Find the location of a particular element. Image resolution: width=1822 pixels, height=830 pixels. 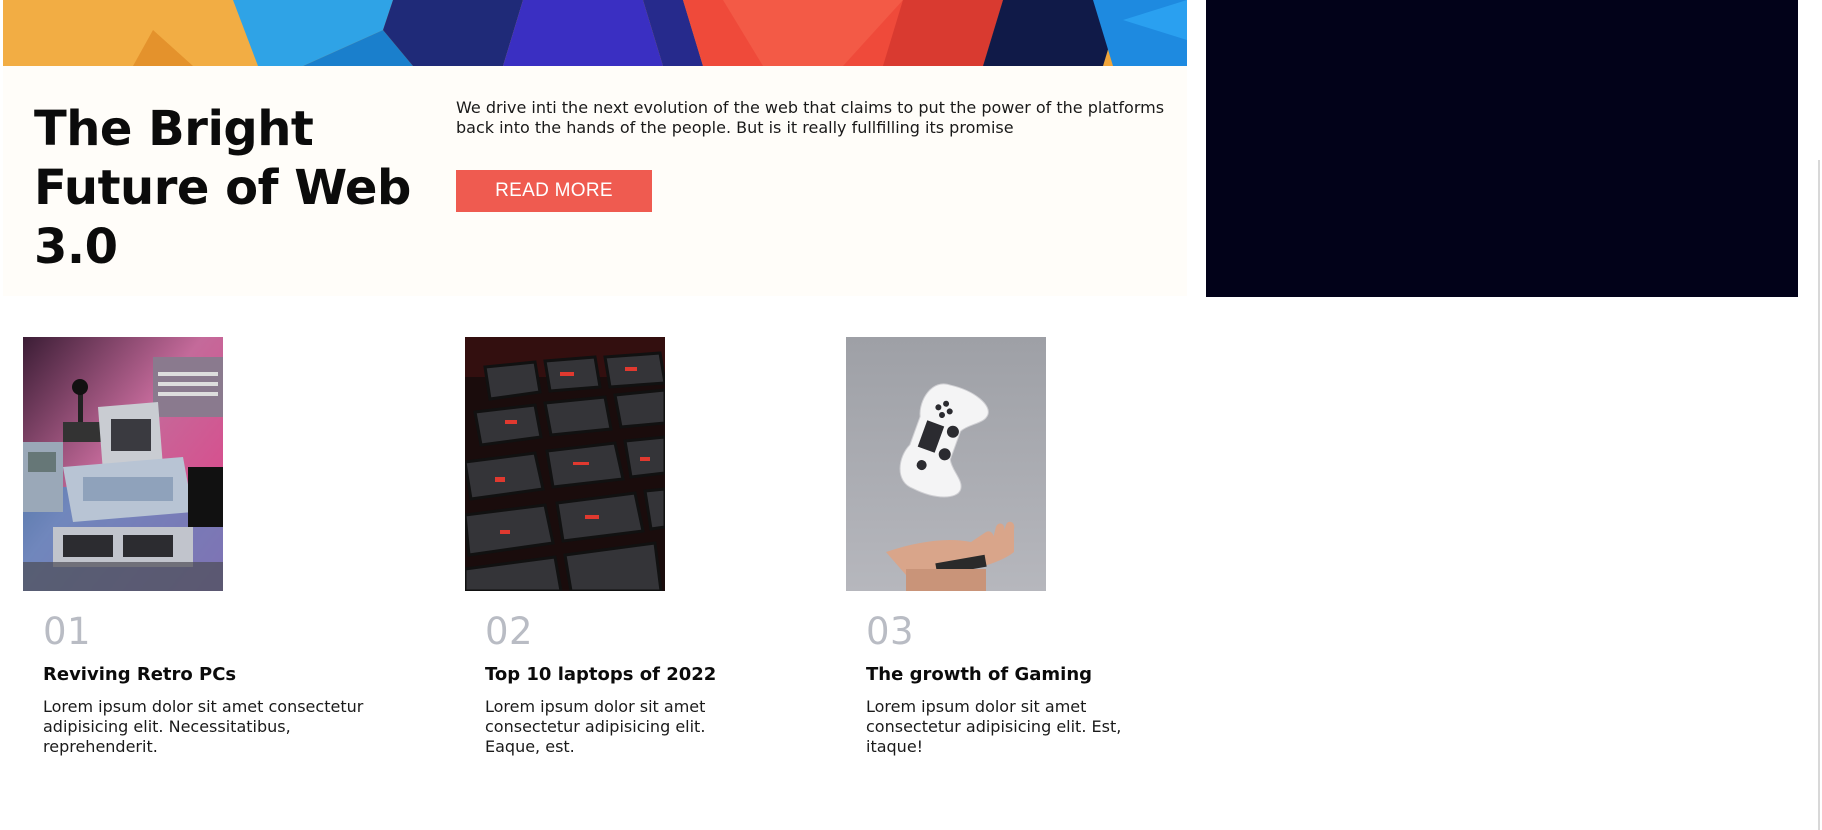

article-title: The growth of Gaming is located at coordinates (1056, 675).